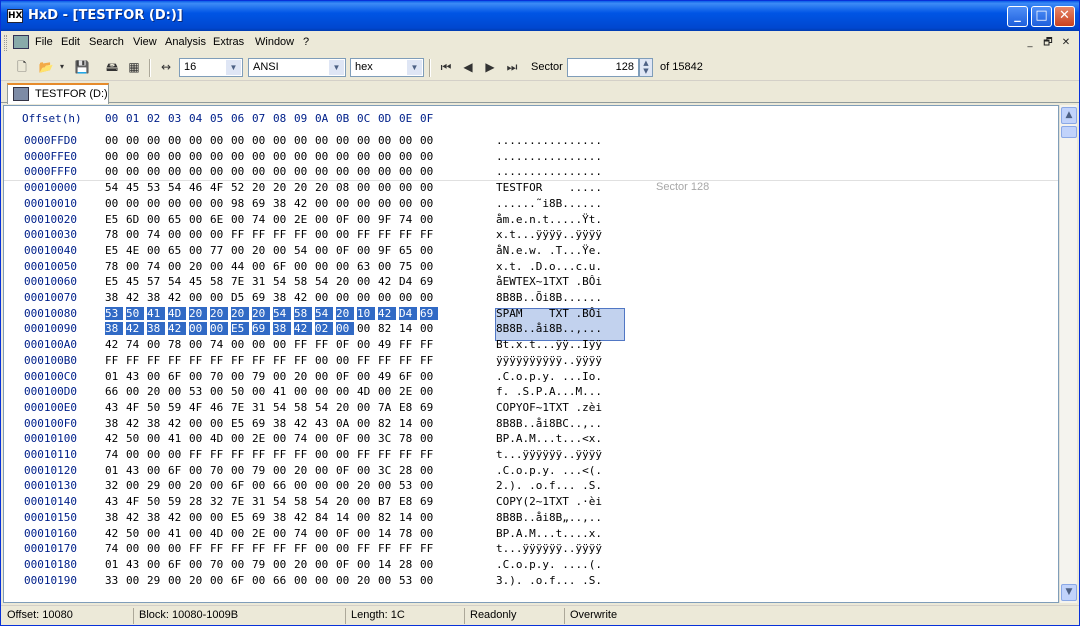 The height and width of the screenshot is (626, 1080). Describe the element at coordinates (387, 438) in the screenshot. I see `hex-byte: 3C` at that location.